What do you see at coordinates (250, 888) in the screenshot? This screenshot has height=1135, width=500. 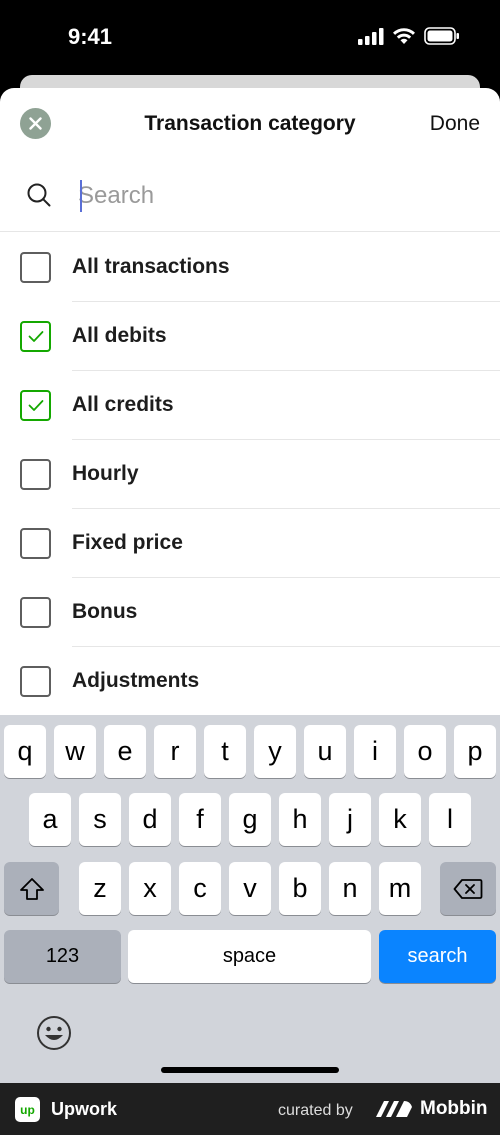 I see `key-v: v` at bounding box center [250, 888].